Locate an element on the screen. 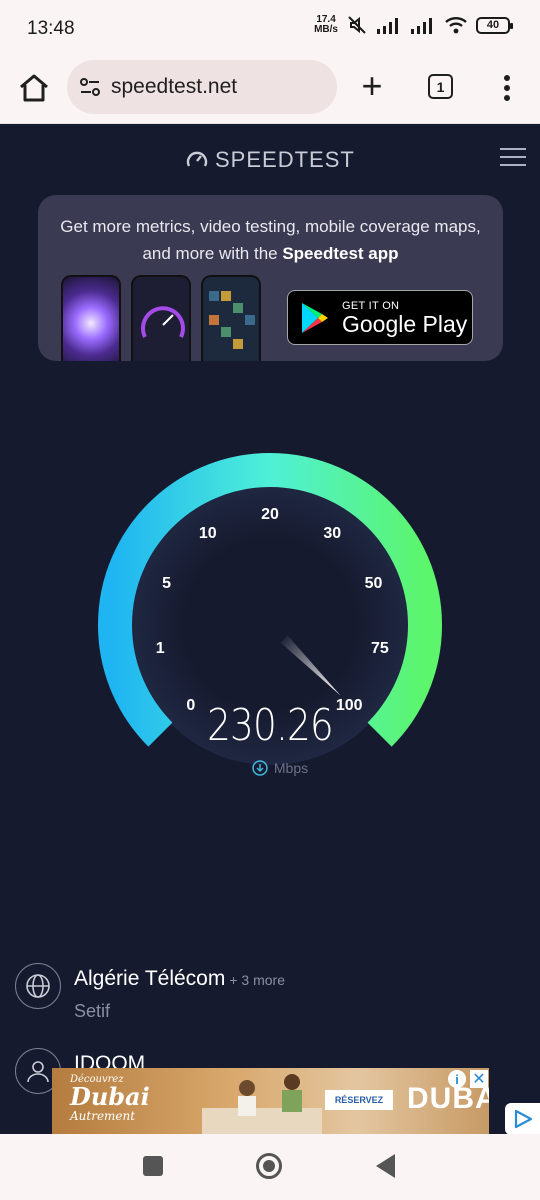 This screenshot has height=1200, width=540. ad-info-icon: i is located at coordinates (457, 1079).